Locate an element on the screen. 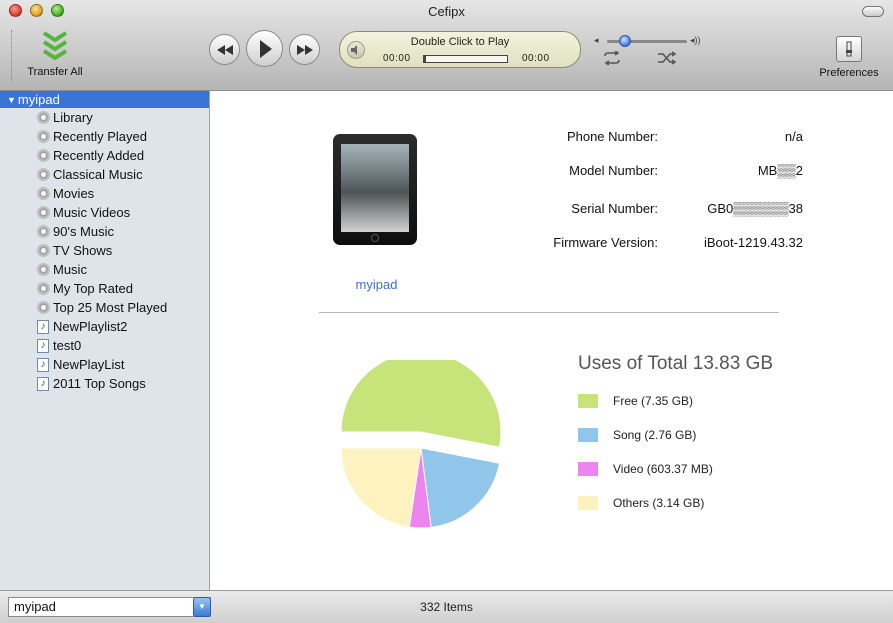 Image resolution: width=893 pixels, height=623 pixels. firmware-version-label: Firmware Version: is located at coordinates (605, 242).